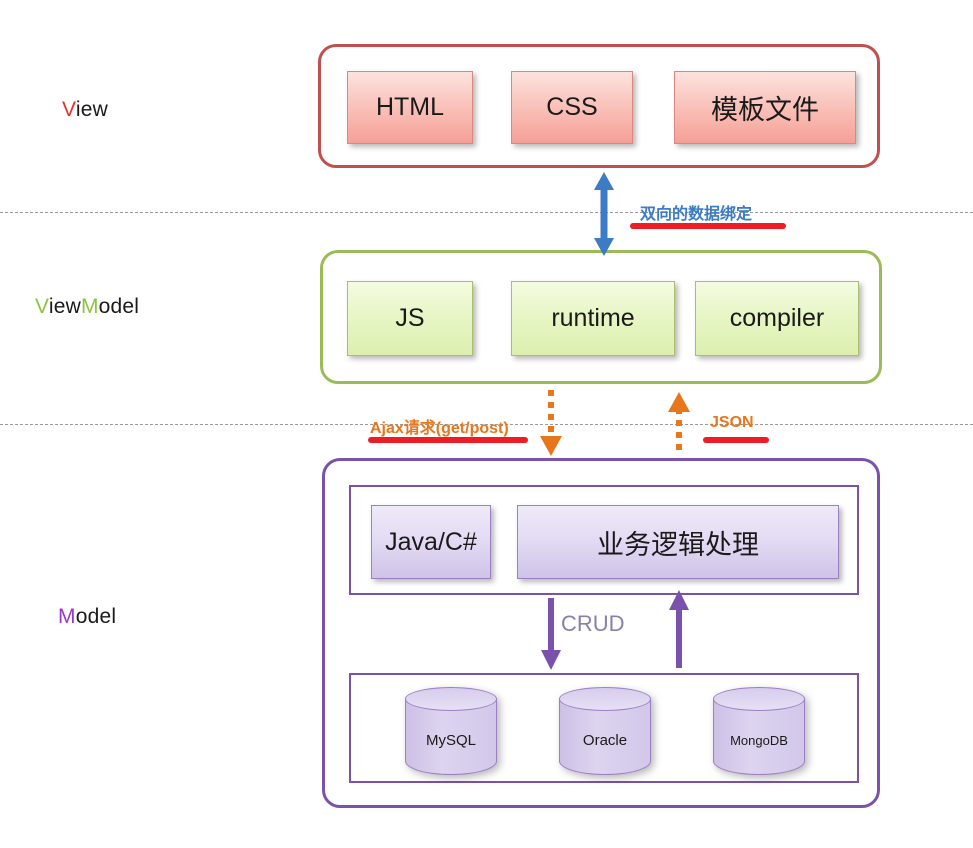 This screenshot has width=973, height=848. I want to click on view-item-html-label: HTML, so click(410, 107).